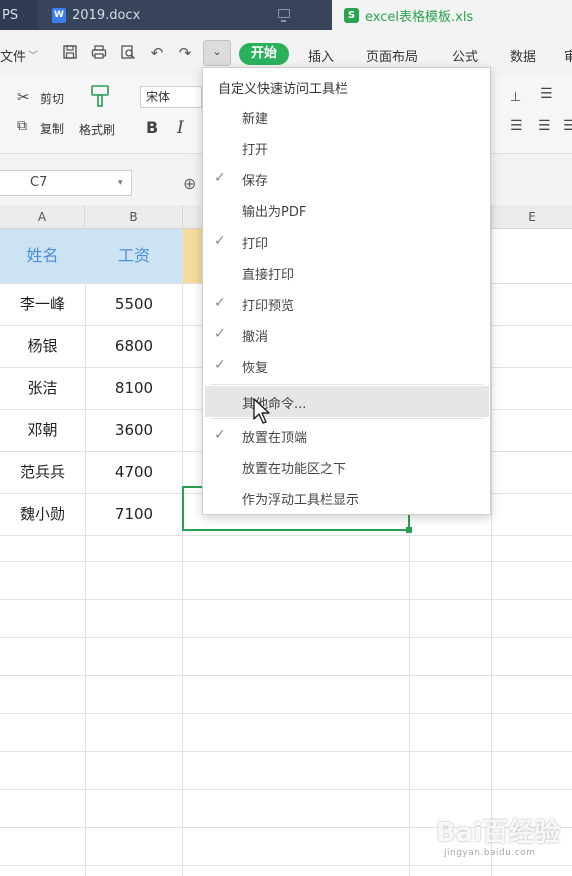  I want to click on file-menu-chevron-icon: ﹀, so click(33, 54).